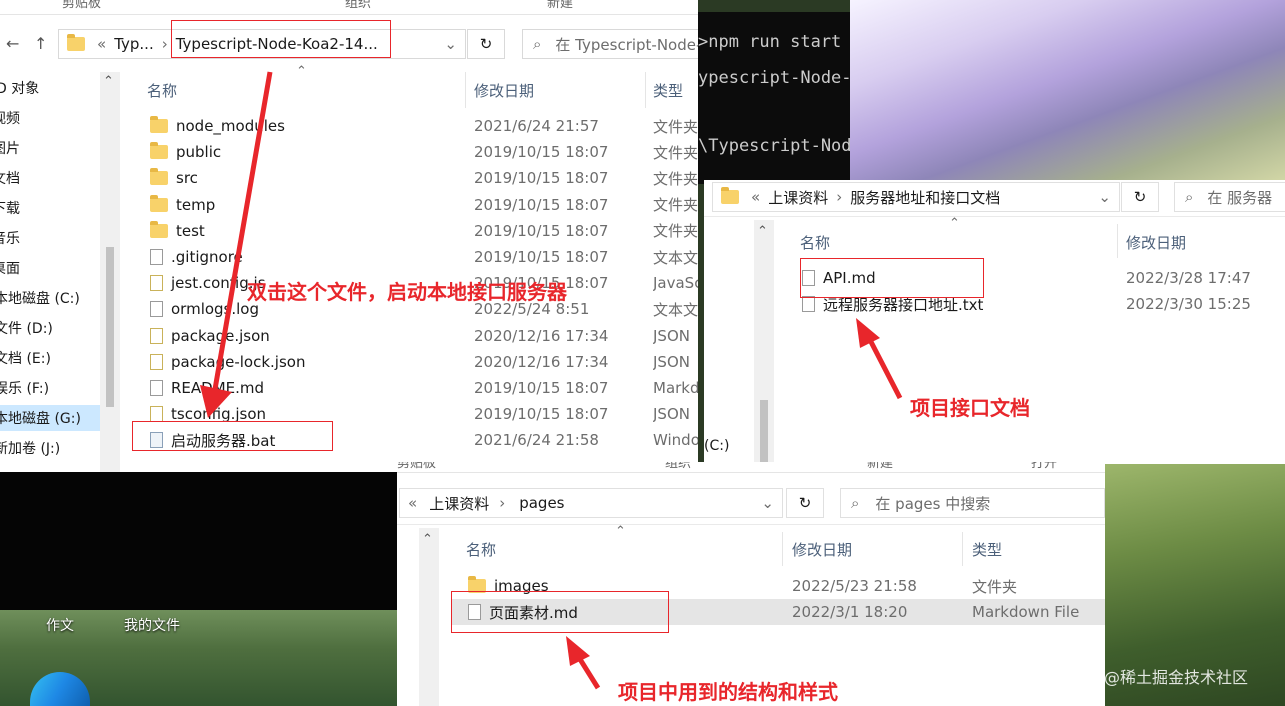  Describe the element at coordinates (970, 408) in the screenshot. I see `annotation-api-doc: 项目接口文档` at that location.